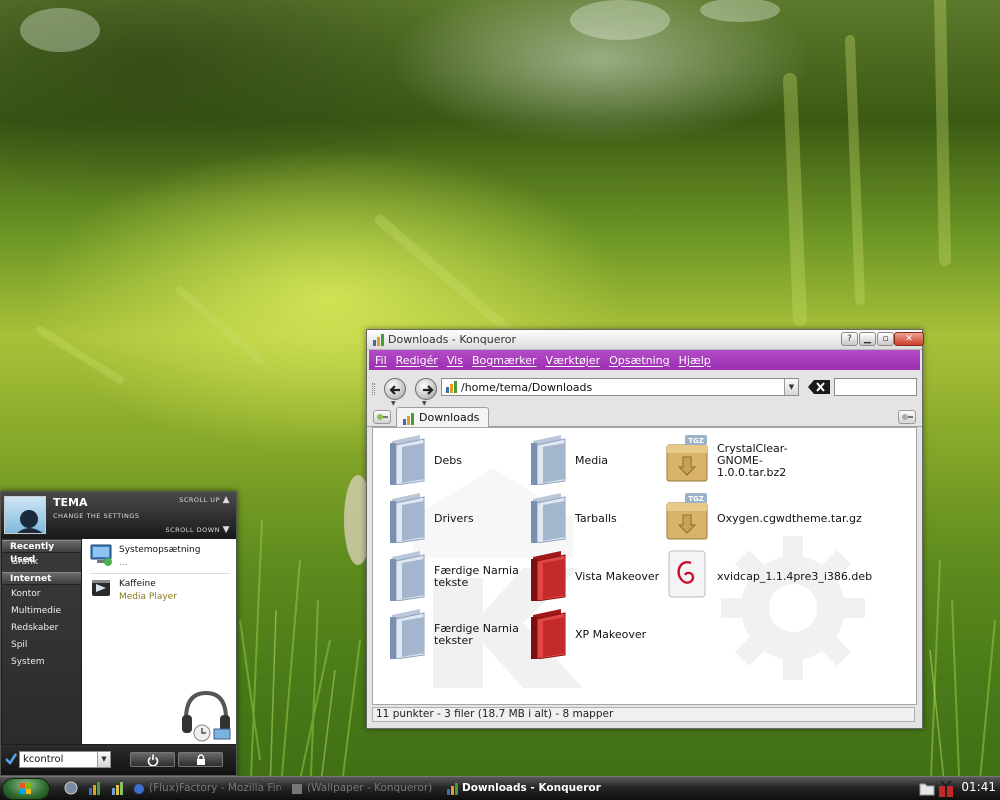  What do you see at coordinates (476, 576) in the screenshot?
I see `item-label: Færdige Narnia tekste` at bounding box center [476, 576].